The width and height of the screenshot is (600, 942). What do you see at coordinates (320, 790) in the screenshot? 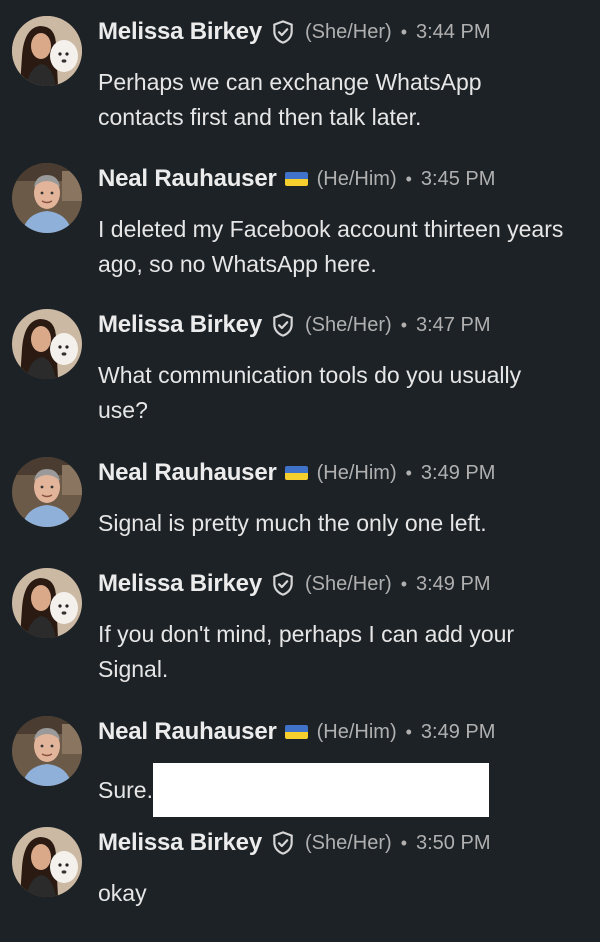
I see `redaction-box` at bounding box center [320, 790].